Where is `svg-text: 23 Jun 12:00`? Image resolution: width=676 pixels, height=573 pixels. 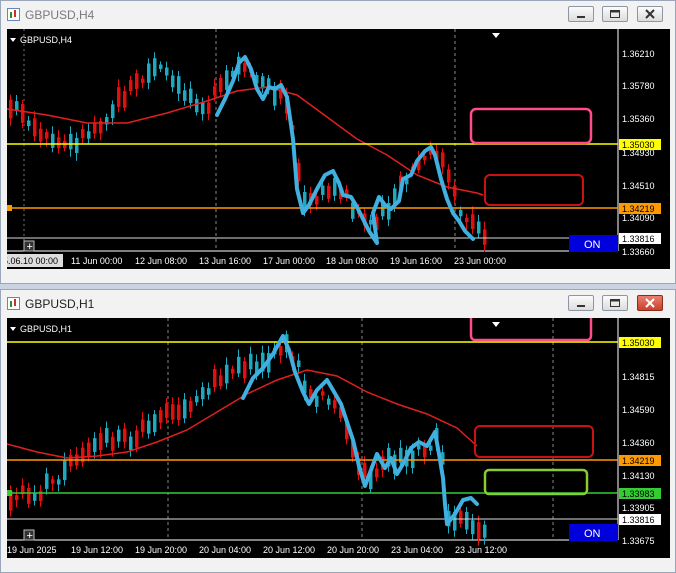 svg-text: 23 Jun 12:00 is located at coordinates (481, 550).